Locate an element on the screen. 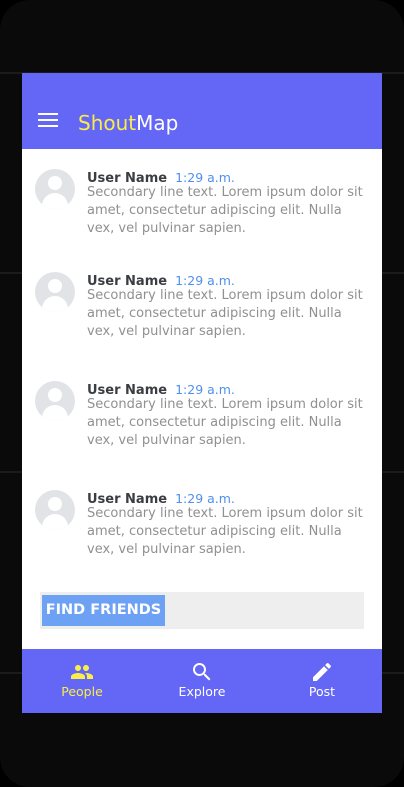 Image resolution: width=404 pixels, height=787 pixels. find-friends-button: FIND FRIENDS is located at coordinates (103, 610).